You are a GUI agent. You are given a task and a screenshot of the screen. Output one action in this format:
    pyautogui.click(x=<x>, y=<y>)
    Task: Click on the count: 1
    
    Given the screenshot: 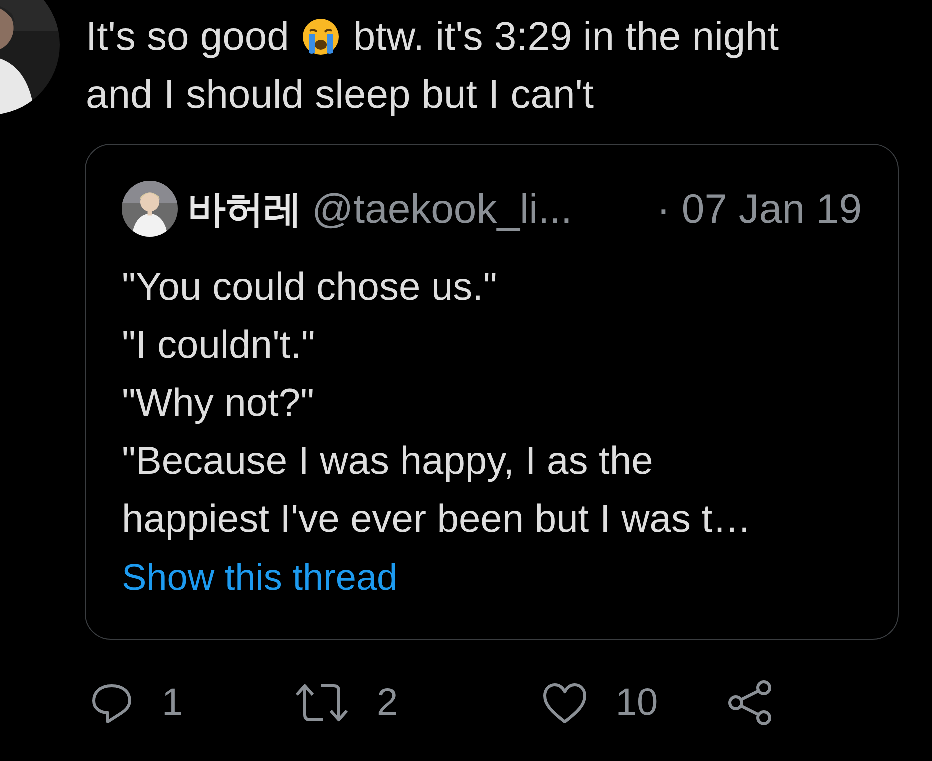 What is the action you would take?
    pyautogui.click(x=173, y=703)
    